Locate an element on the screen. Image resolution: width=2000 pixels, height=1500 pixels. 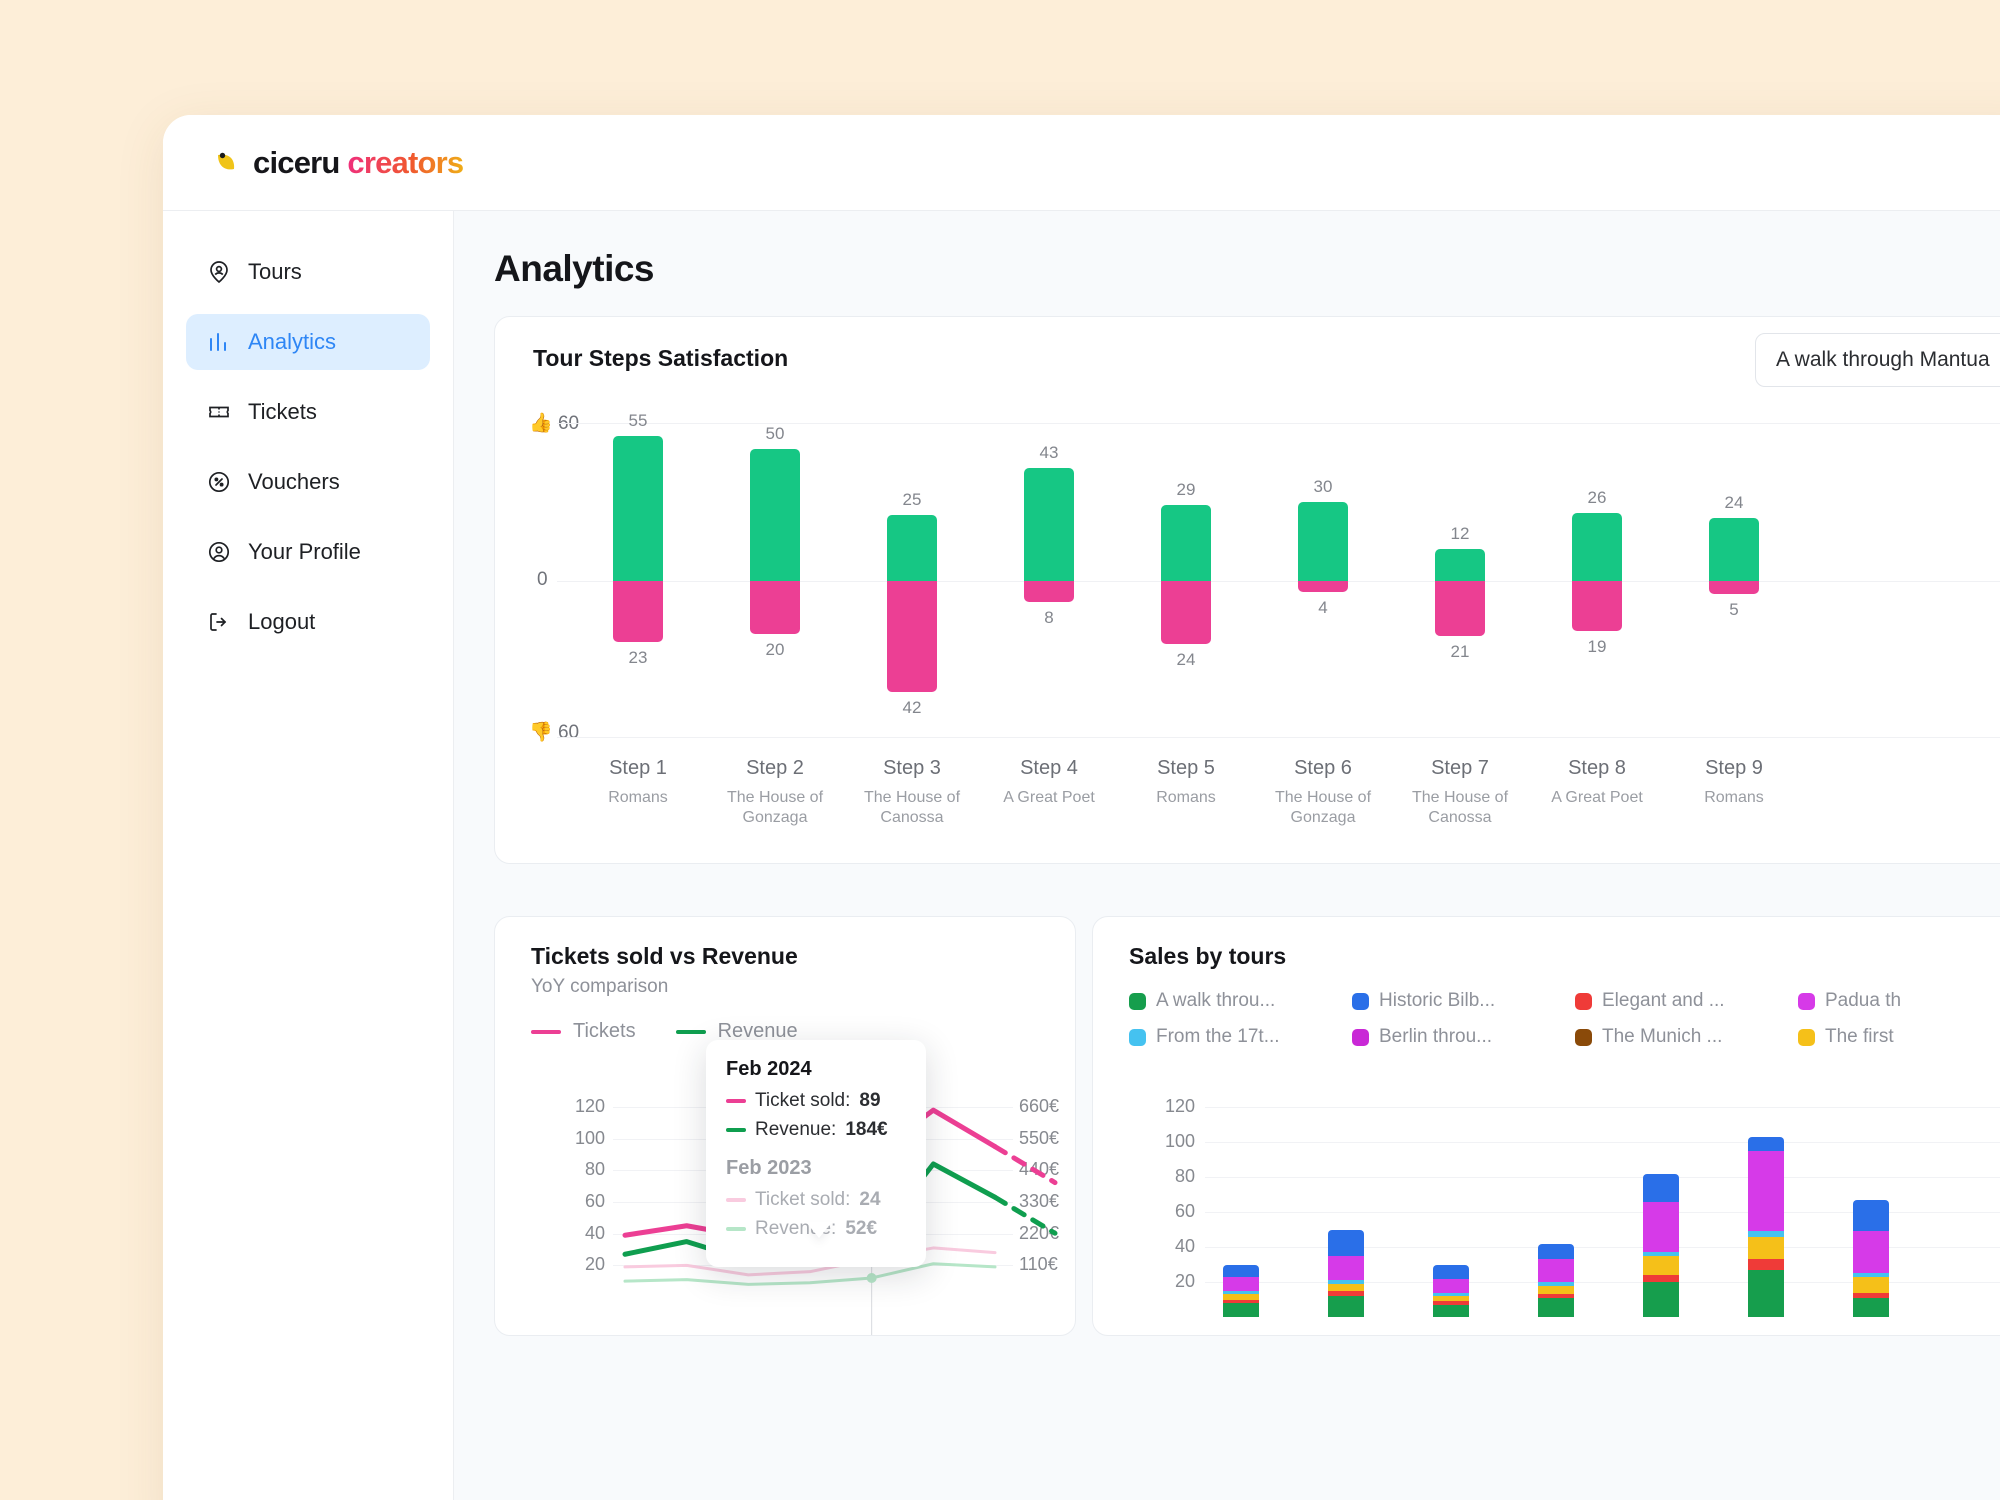
pin-user-icon is located at coordinates (219, 272).